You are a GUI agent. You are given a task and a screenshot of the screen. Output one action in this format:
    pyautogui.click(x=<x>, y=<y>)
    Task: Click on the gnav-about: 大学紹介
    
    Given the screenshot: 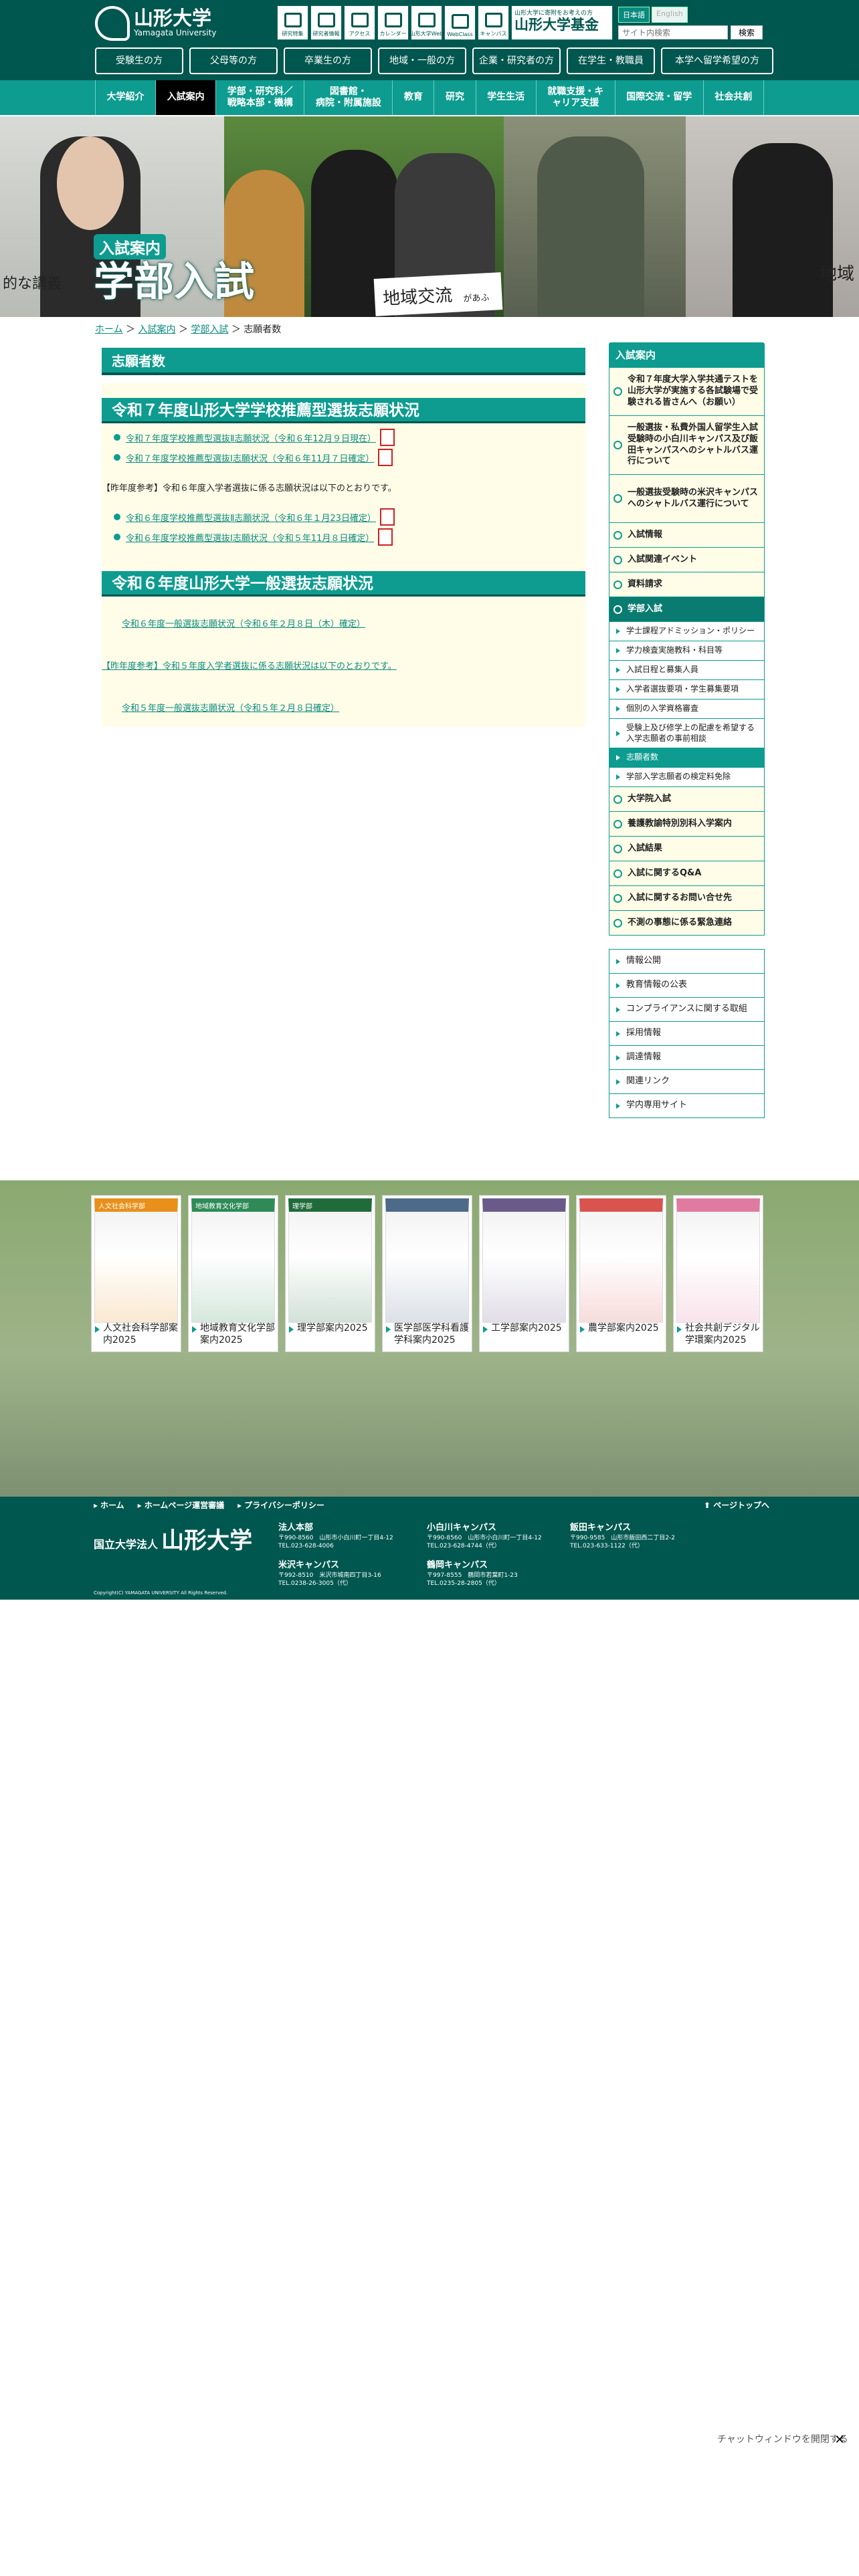 What is the action you would take?
    pyautogui.click(x=125, y=98)
    